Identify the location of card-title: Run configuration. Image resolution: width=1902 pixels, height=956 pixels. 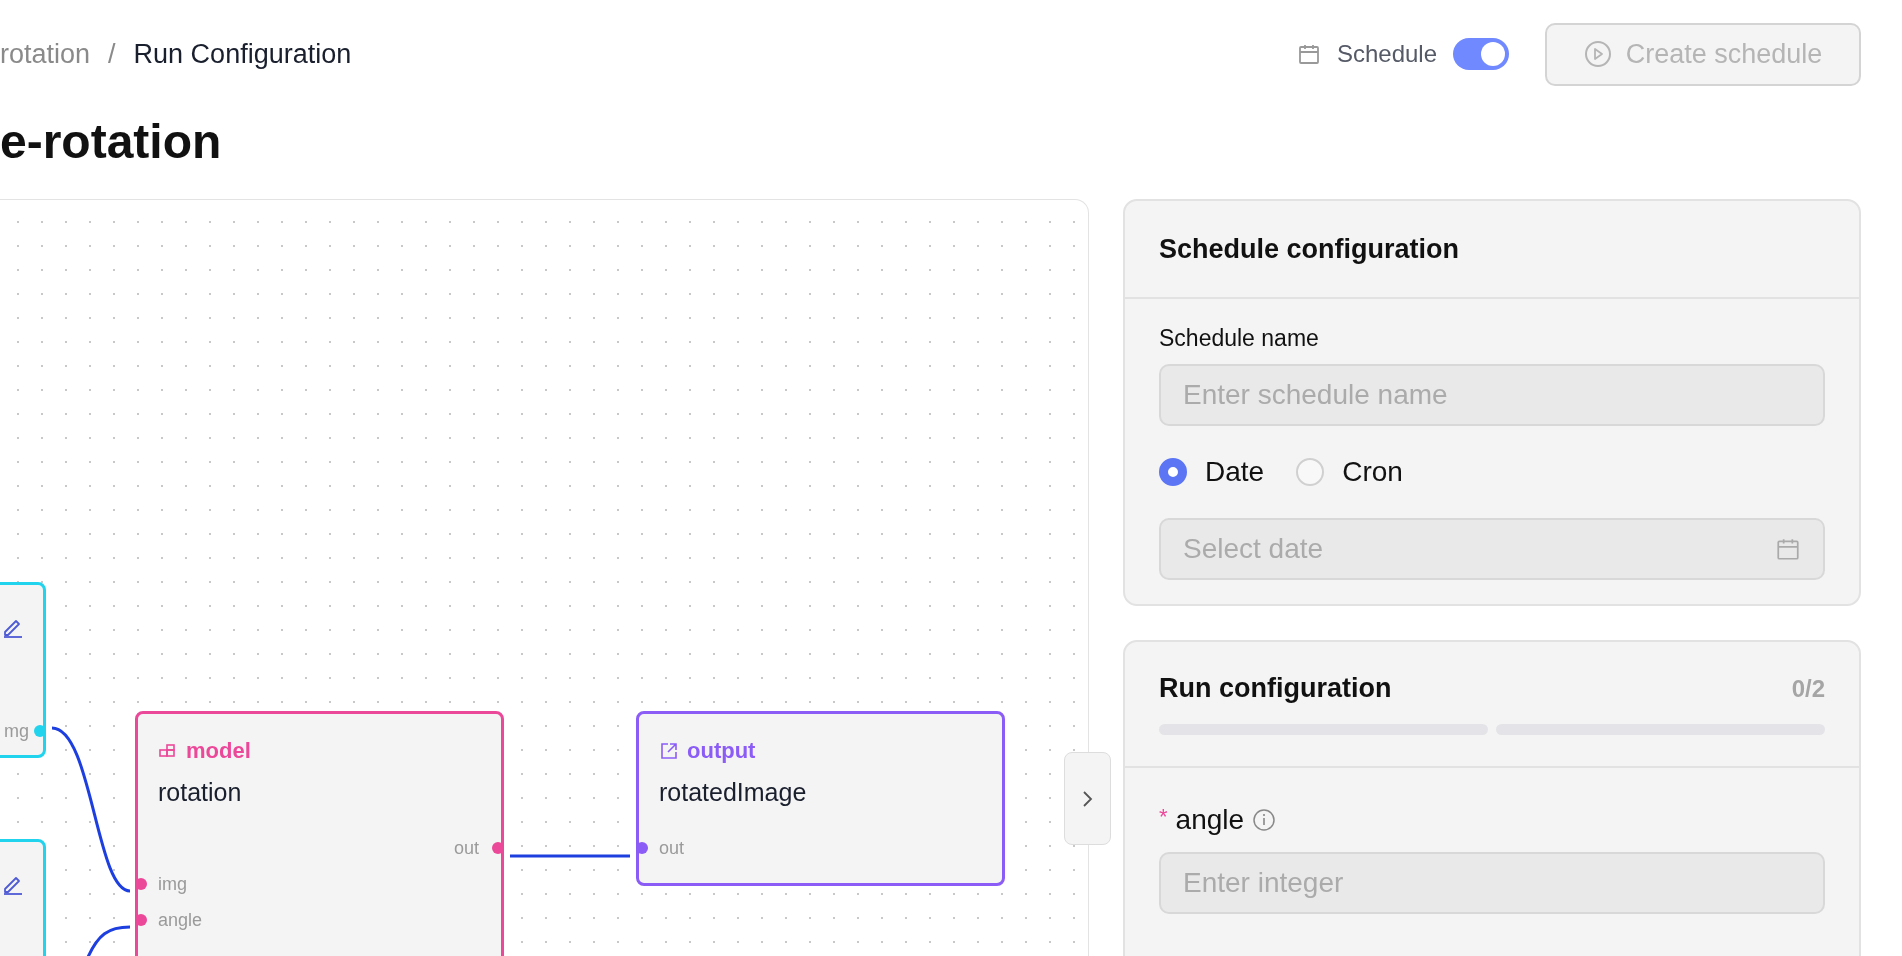
(1275, 688).